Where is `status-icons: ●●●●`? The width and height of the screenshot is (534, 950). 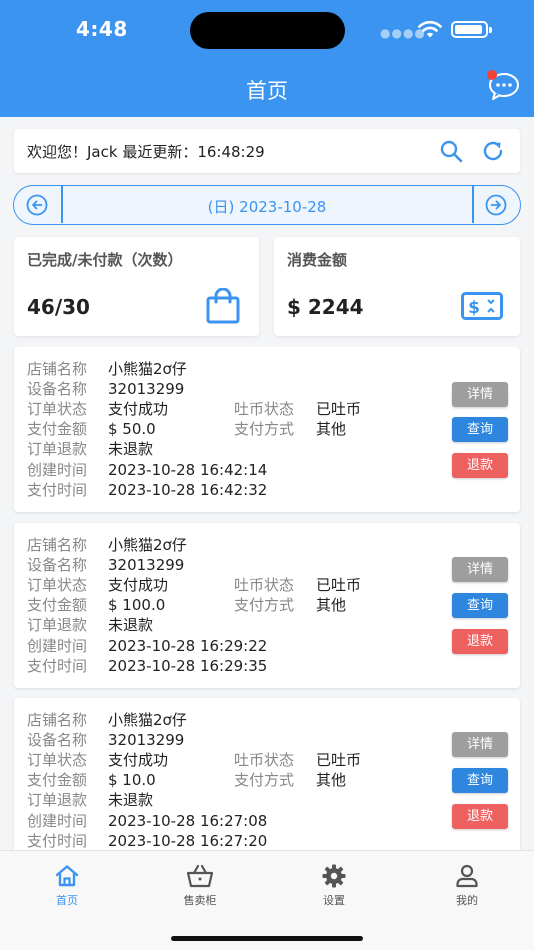 status-icons: ●●●● is located at coordinates (436, 29).